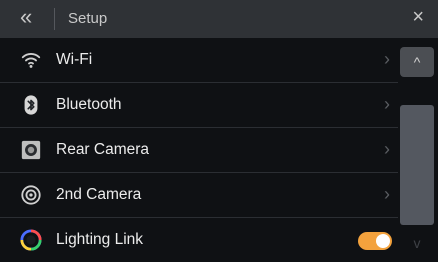 Image resolution: width=438 pixels, height=262 pixels. I want to click on back-button: «, so click(26, 17).